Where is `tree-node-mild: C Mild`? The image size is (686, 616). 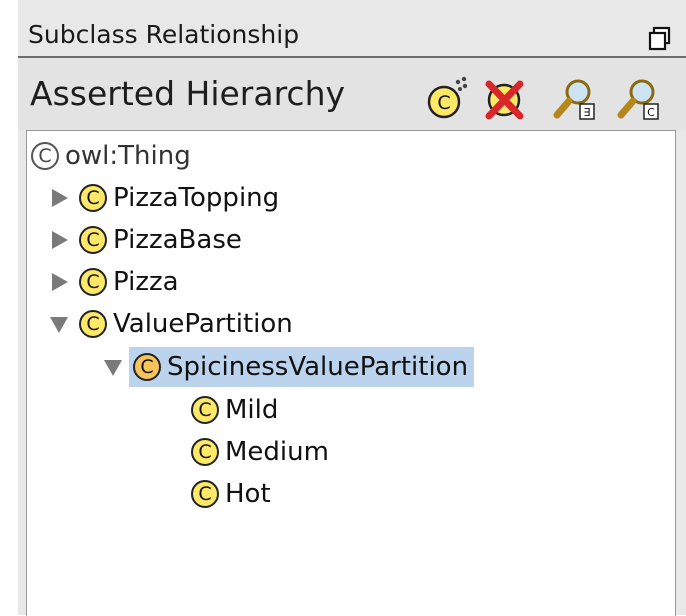
tree-node-mild: C Mild is located at coordinates (234, 410).